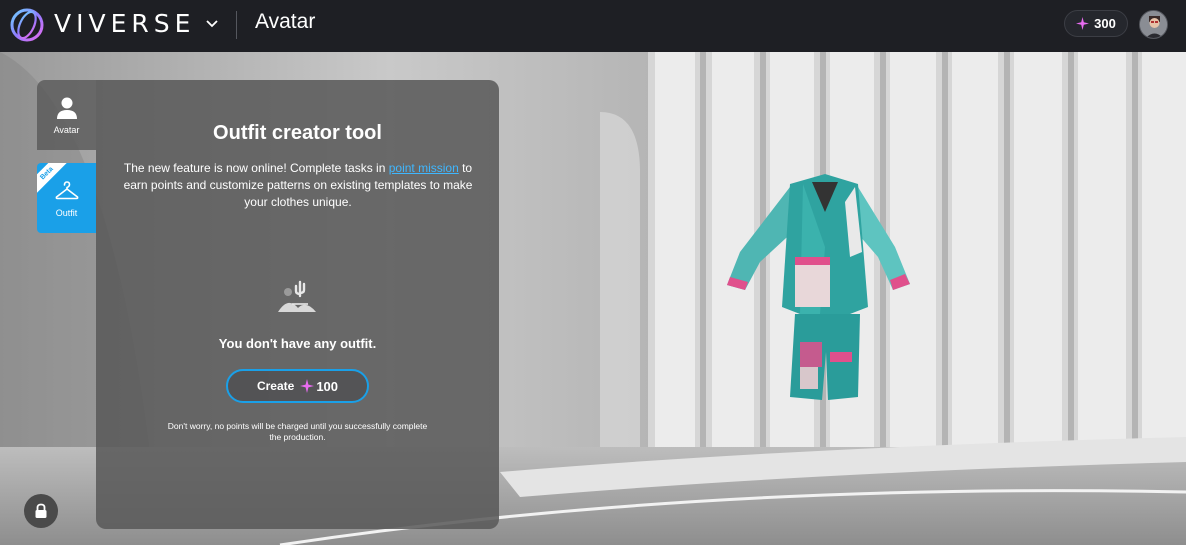 The image size is (1186, 545). What do you see at coordinates (1105, 23) in the screenshot?
I see `points-value: 300` at bounding box center [1105, 23].